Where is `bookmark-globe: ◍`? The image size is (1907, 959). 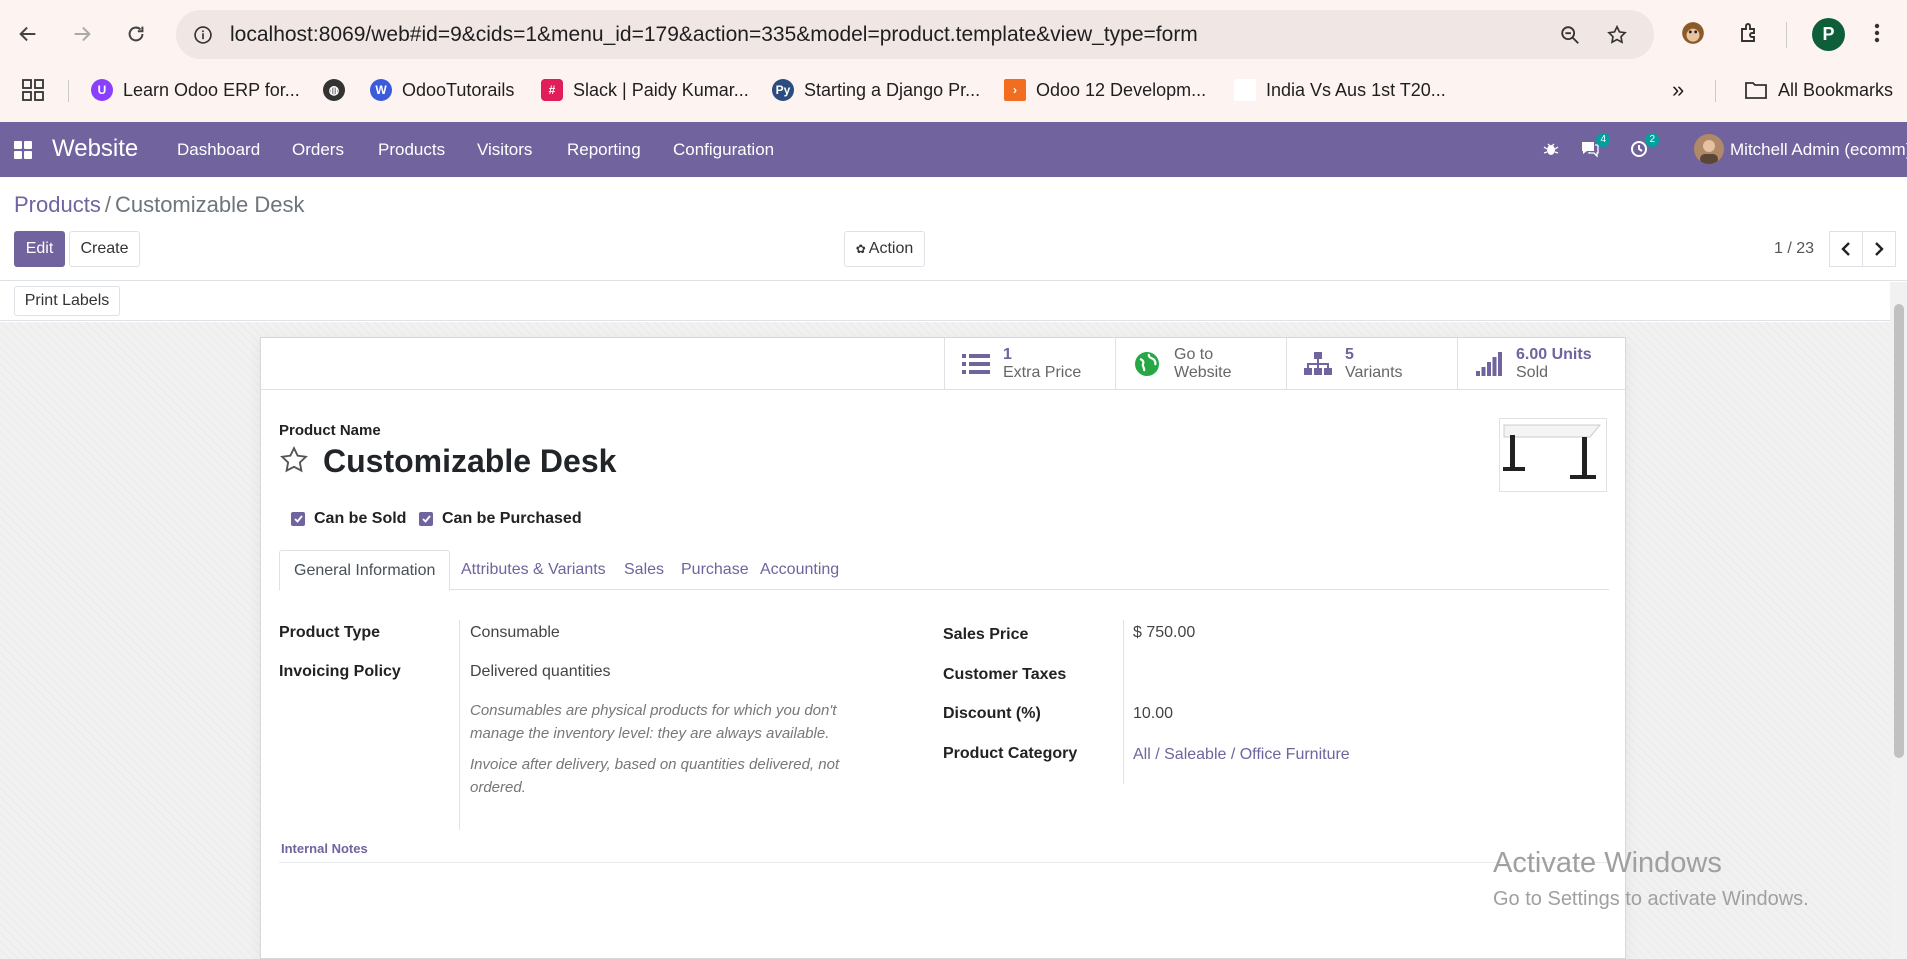 bookmark-globe: ◍ is located at coordinates (339, 90).